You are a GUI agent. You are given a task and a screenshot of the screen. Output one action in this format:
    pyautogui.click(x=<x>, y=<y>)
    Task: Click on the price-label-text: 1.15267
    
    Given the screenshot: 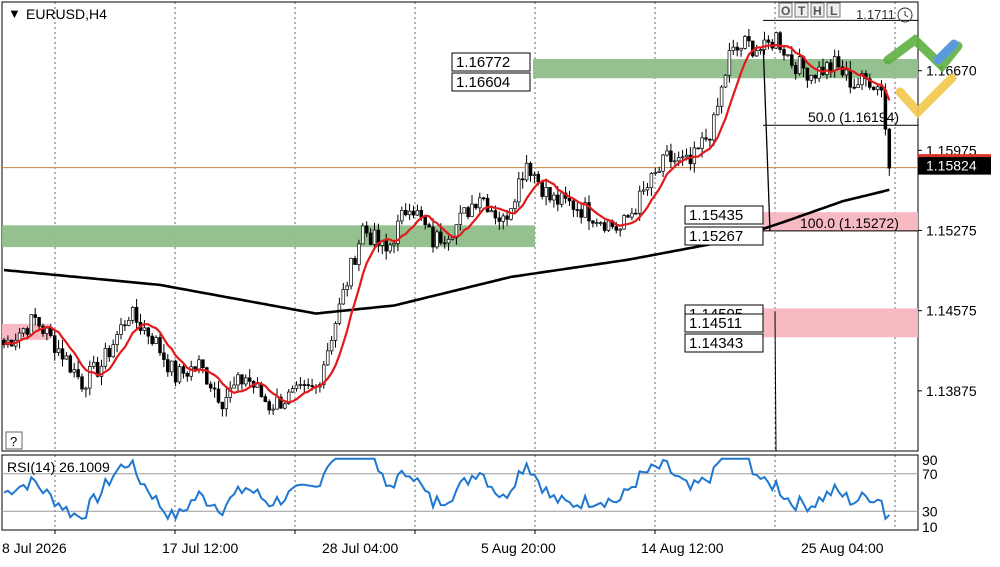 What is the action you would take?
    pyautogui.click(x=716, y=236)
    